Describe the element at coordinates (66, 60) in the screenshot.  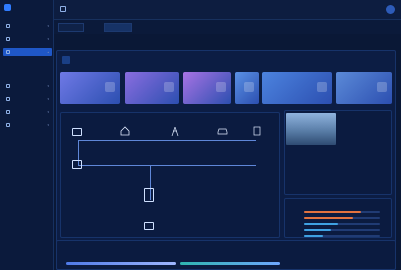
I see `station-tab-overview` at that location.